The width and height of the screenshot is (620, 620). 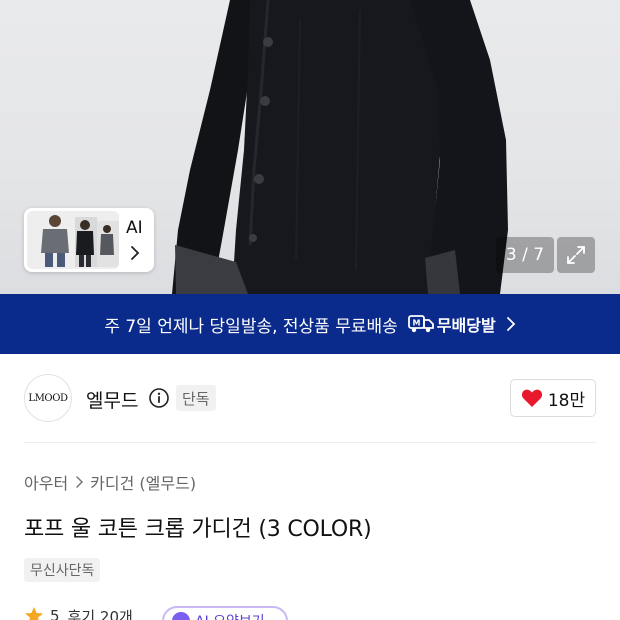 I want to click on like-button: 18만, so click(x=553, y=398).